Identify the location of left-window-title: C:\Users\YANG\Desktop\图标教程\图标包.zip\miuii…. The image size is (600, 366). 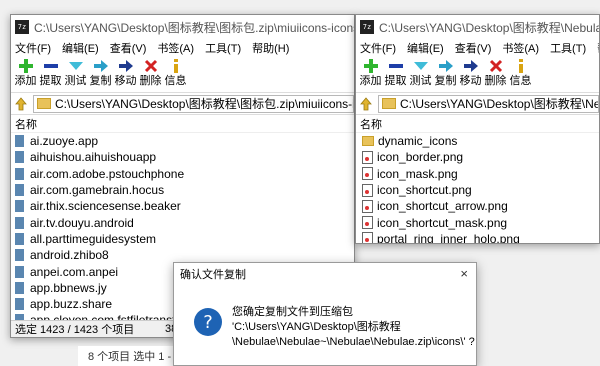
(194, 27).